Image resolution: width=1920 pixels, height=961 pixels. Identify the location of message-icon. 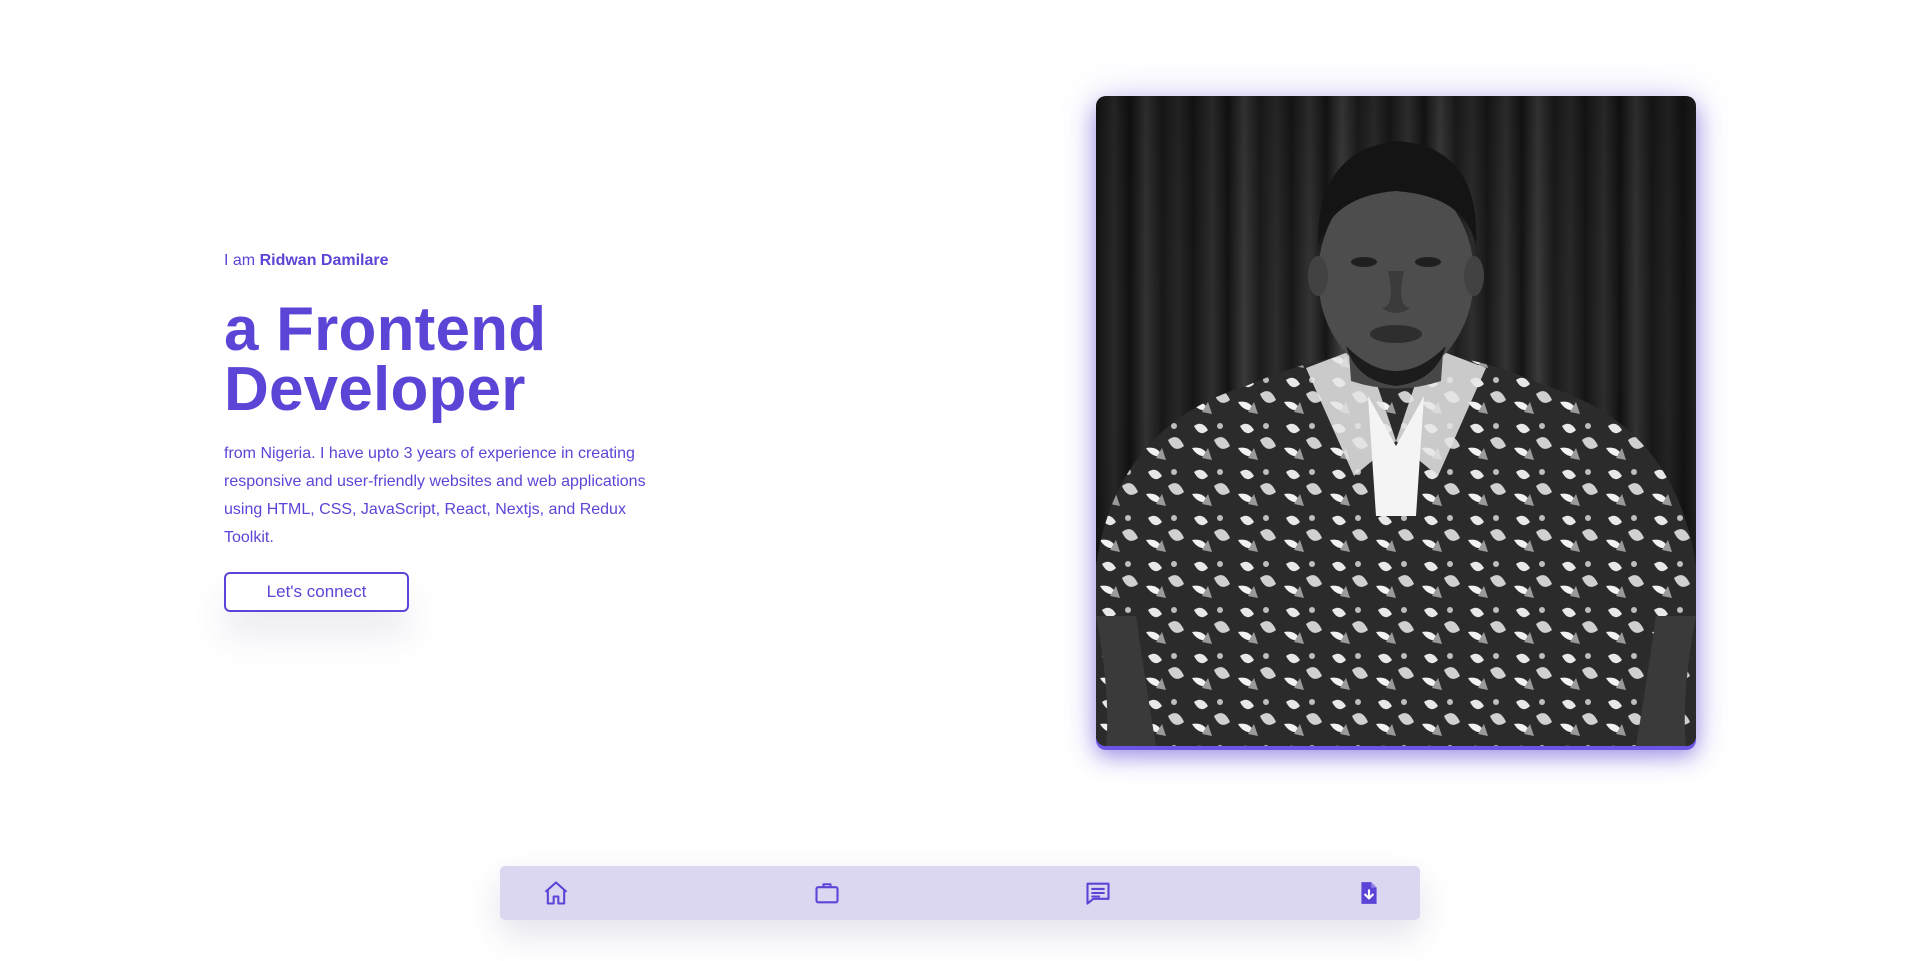
(1098, 893).